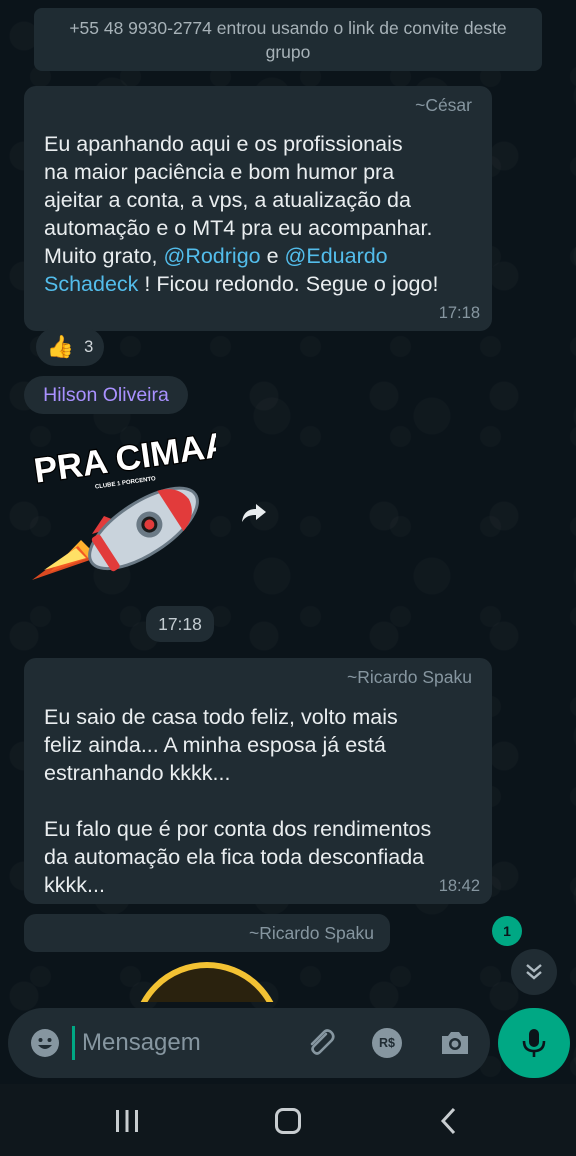 The image size is (576, 1156). Describe the element at coordinates (249, 1043) in the screenshot. I see `message-input-bar: Mensagem R$` at that location.